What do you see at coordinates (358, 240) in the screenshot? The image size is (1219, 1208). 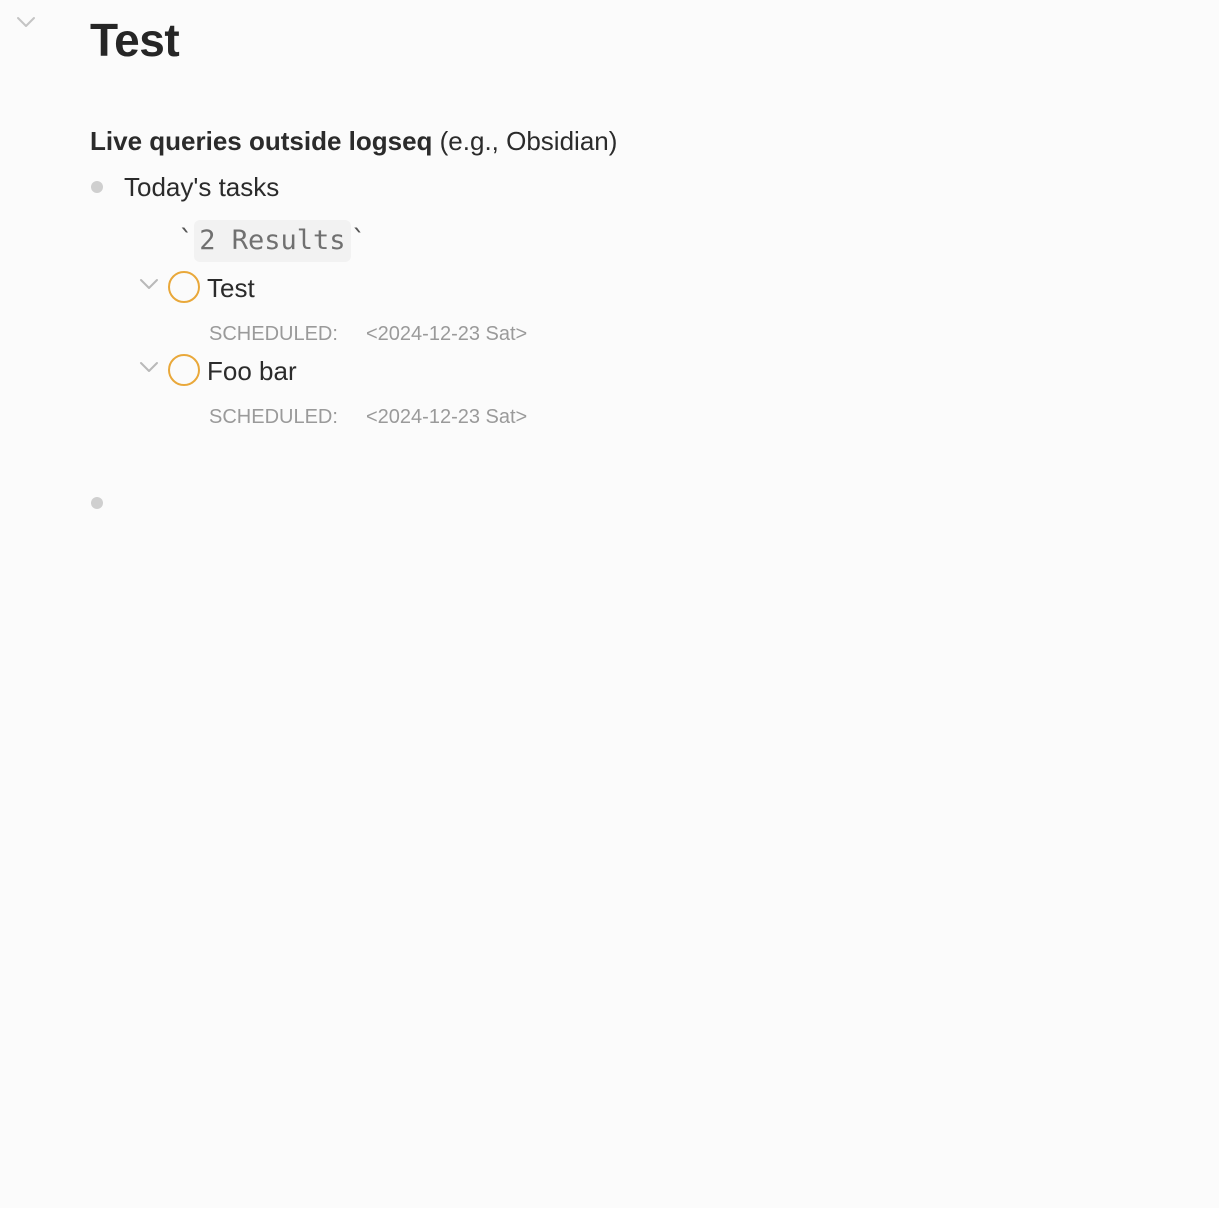 I see `backtick-close: `` at bounding box center [358, 240].